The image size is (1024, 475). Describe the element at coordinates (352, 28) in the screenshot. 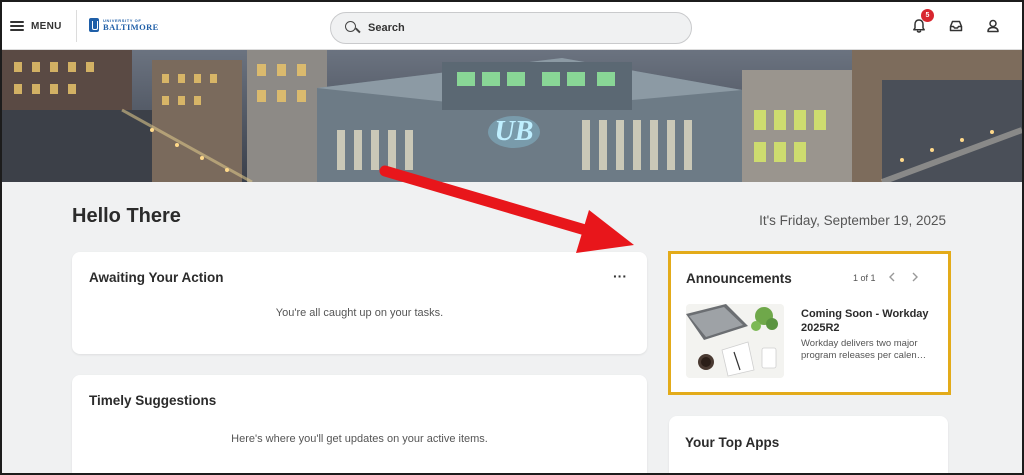

I see `search-icon` at that location.